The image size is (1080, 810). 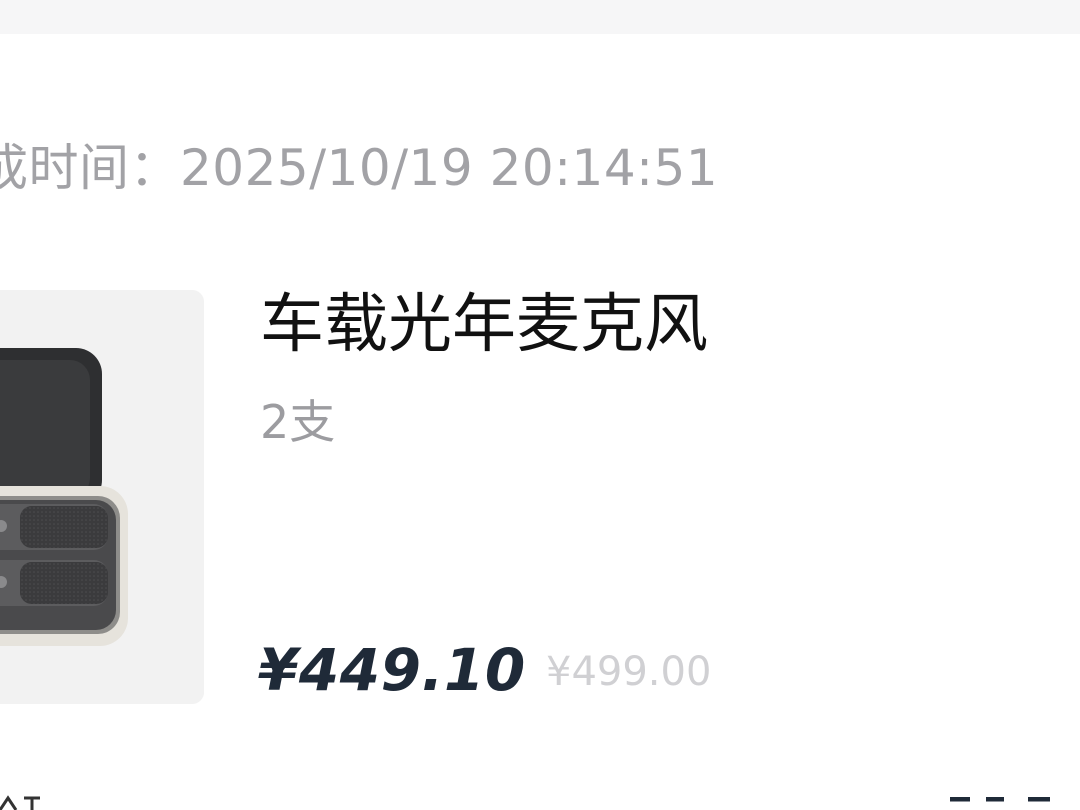 What do you see at coordinates (298, 422) in the screenshot?
I see `product-spec: 2支` at bounding box center [298, 422].